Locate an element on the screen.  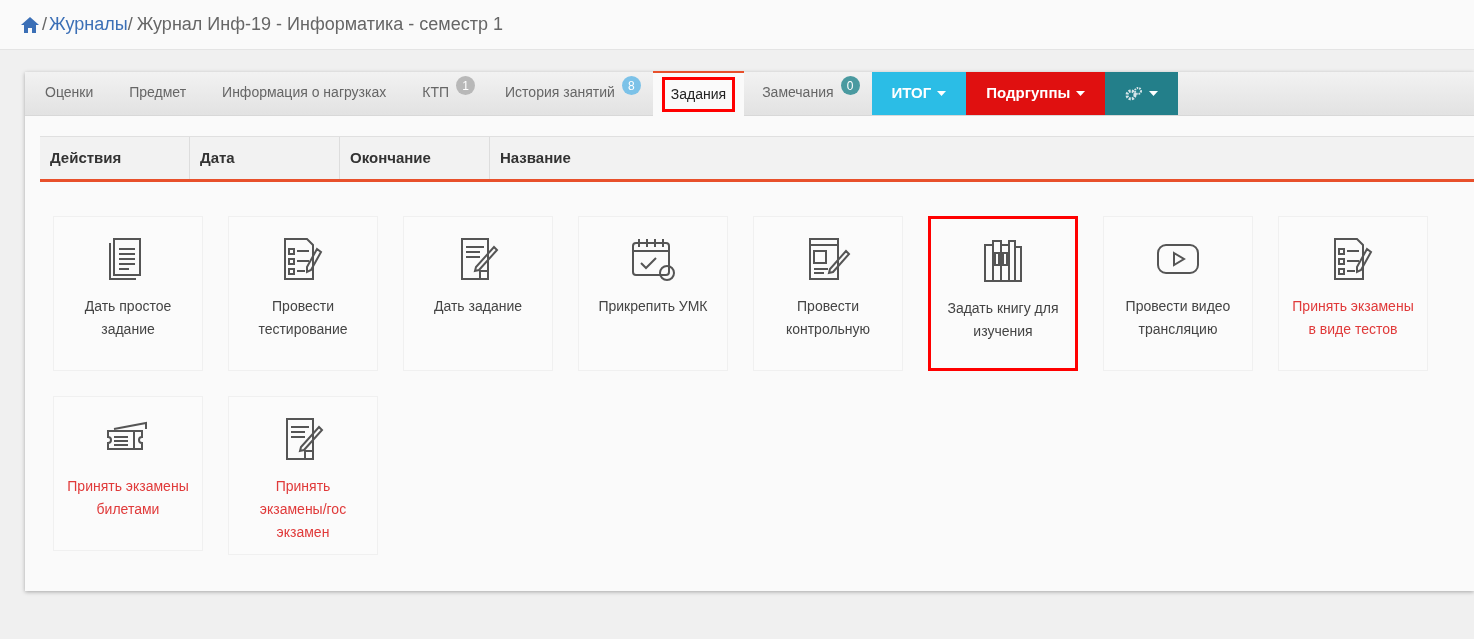
action-card: Дать простое задание is located at coordinates (128, 293).